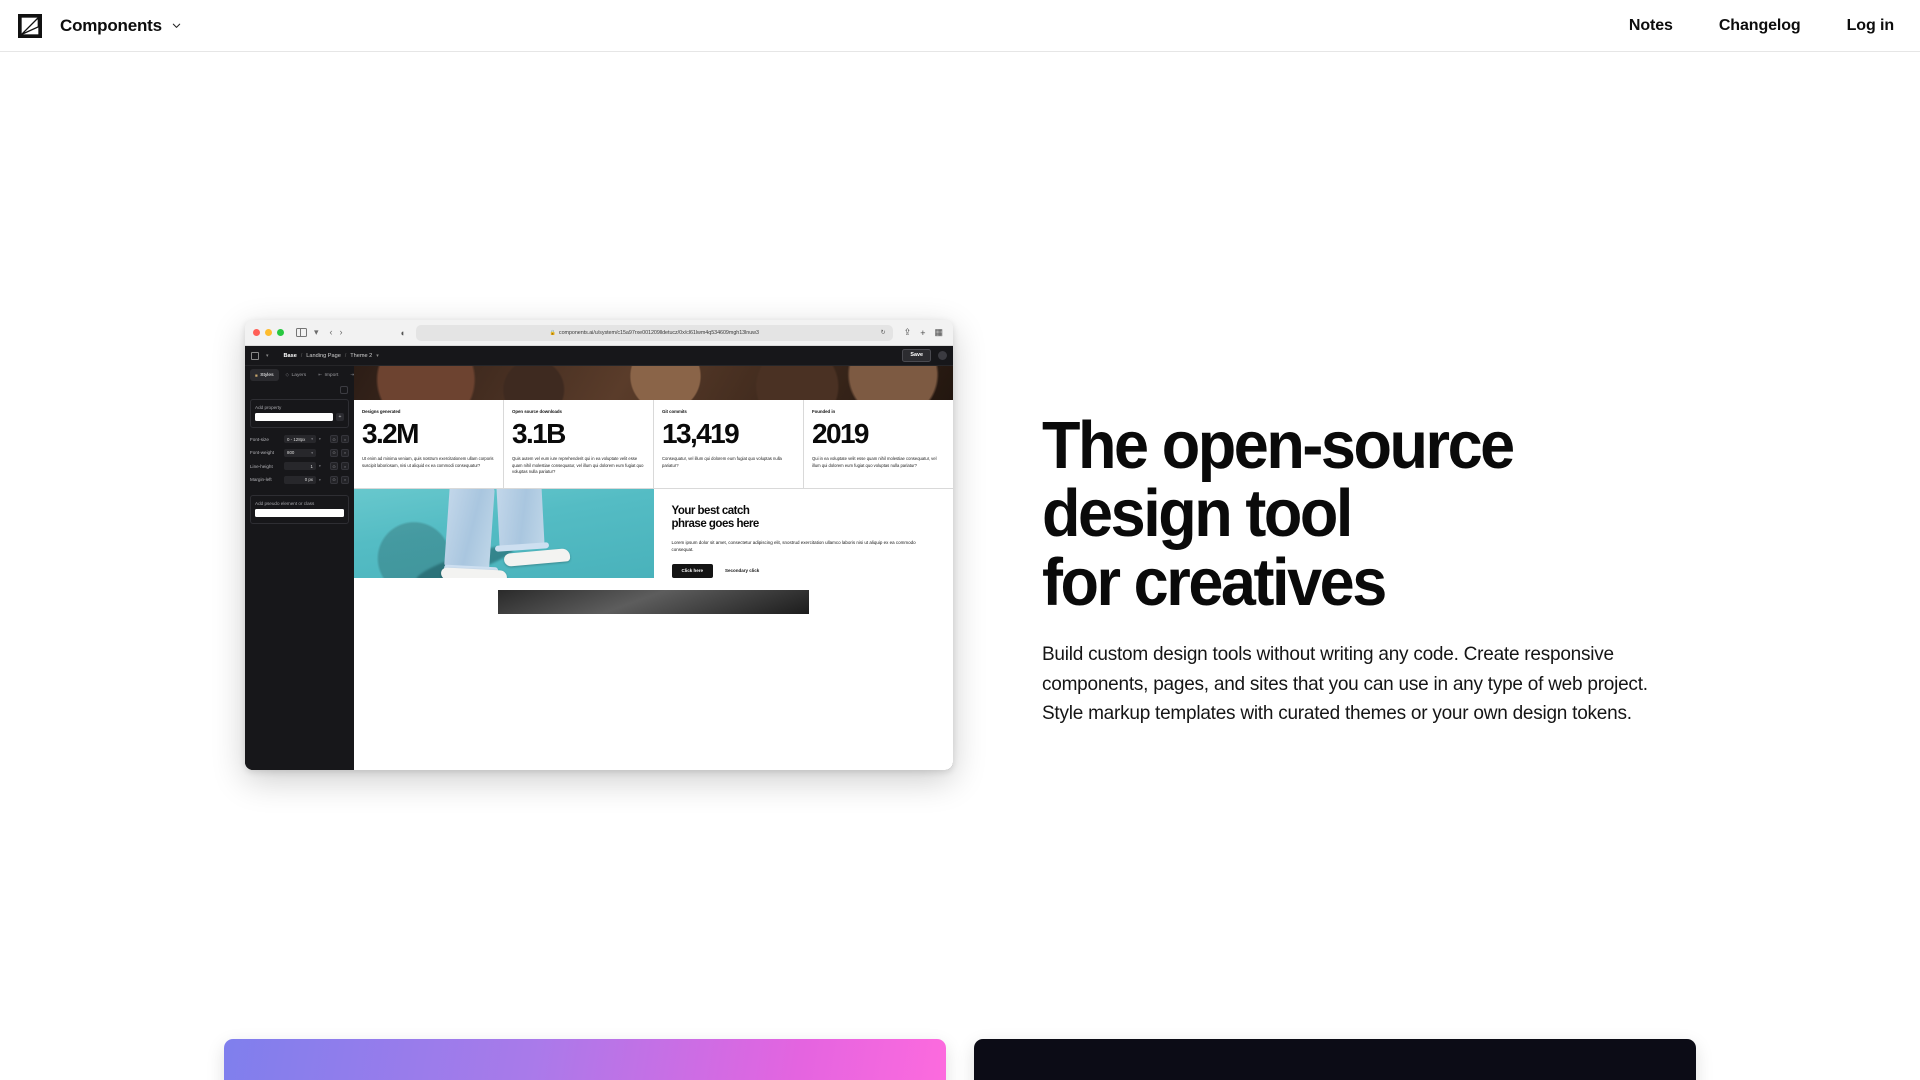 The width and height of the screenshot is (1920, 1080). I want to click on property-key: Line-height, so click(261, 466).